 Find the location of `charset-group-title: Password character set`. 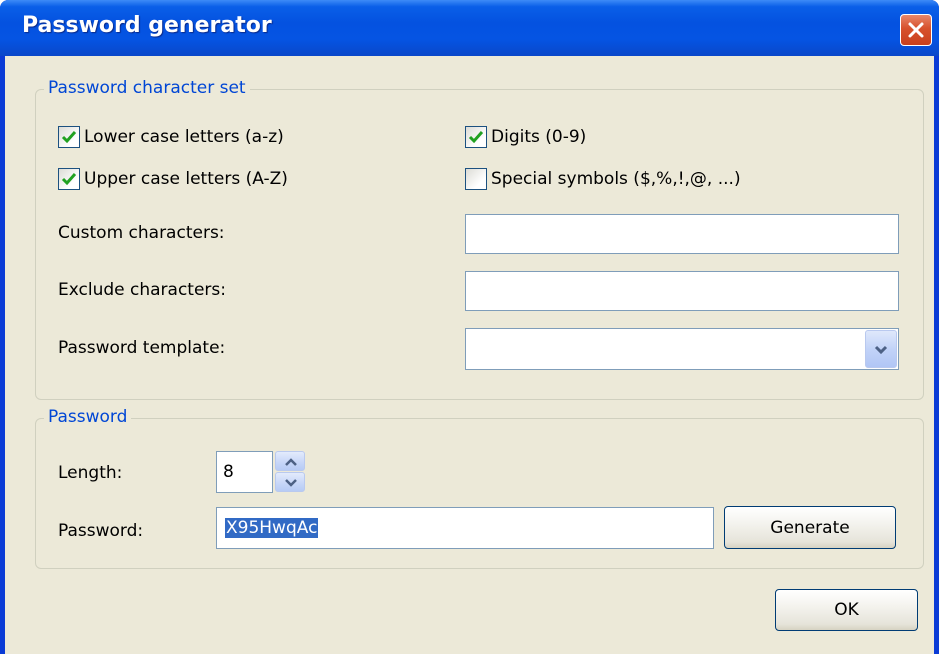

charset-group-title: Password character set is located at coordinates (147, 88).